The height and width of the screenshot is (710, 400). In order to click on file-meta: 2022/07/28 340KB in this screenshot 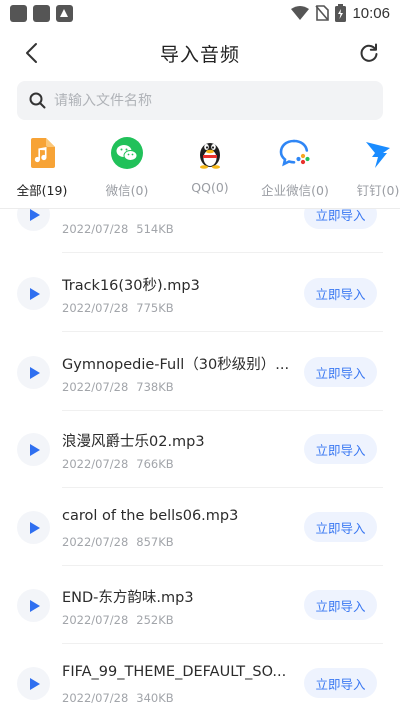, I will do `click(118, 698)`.